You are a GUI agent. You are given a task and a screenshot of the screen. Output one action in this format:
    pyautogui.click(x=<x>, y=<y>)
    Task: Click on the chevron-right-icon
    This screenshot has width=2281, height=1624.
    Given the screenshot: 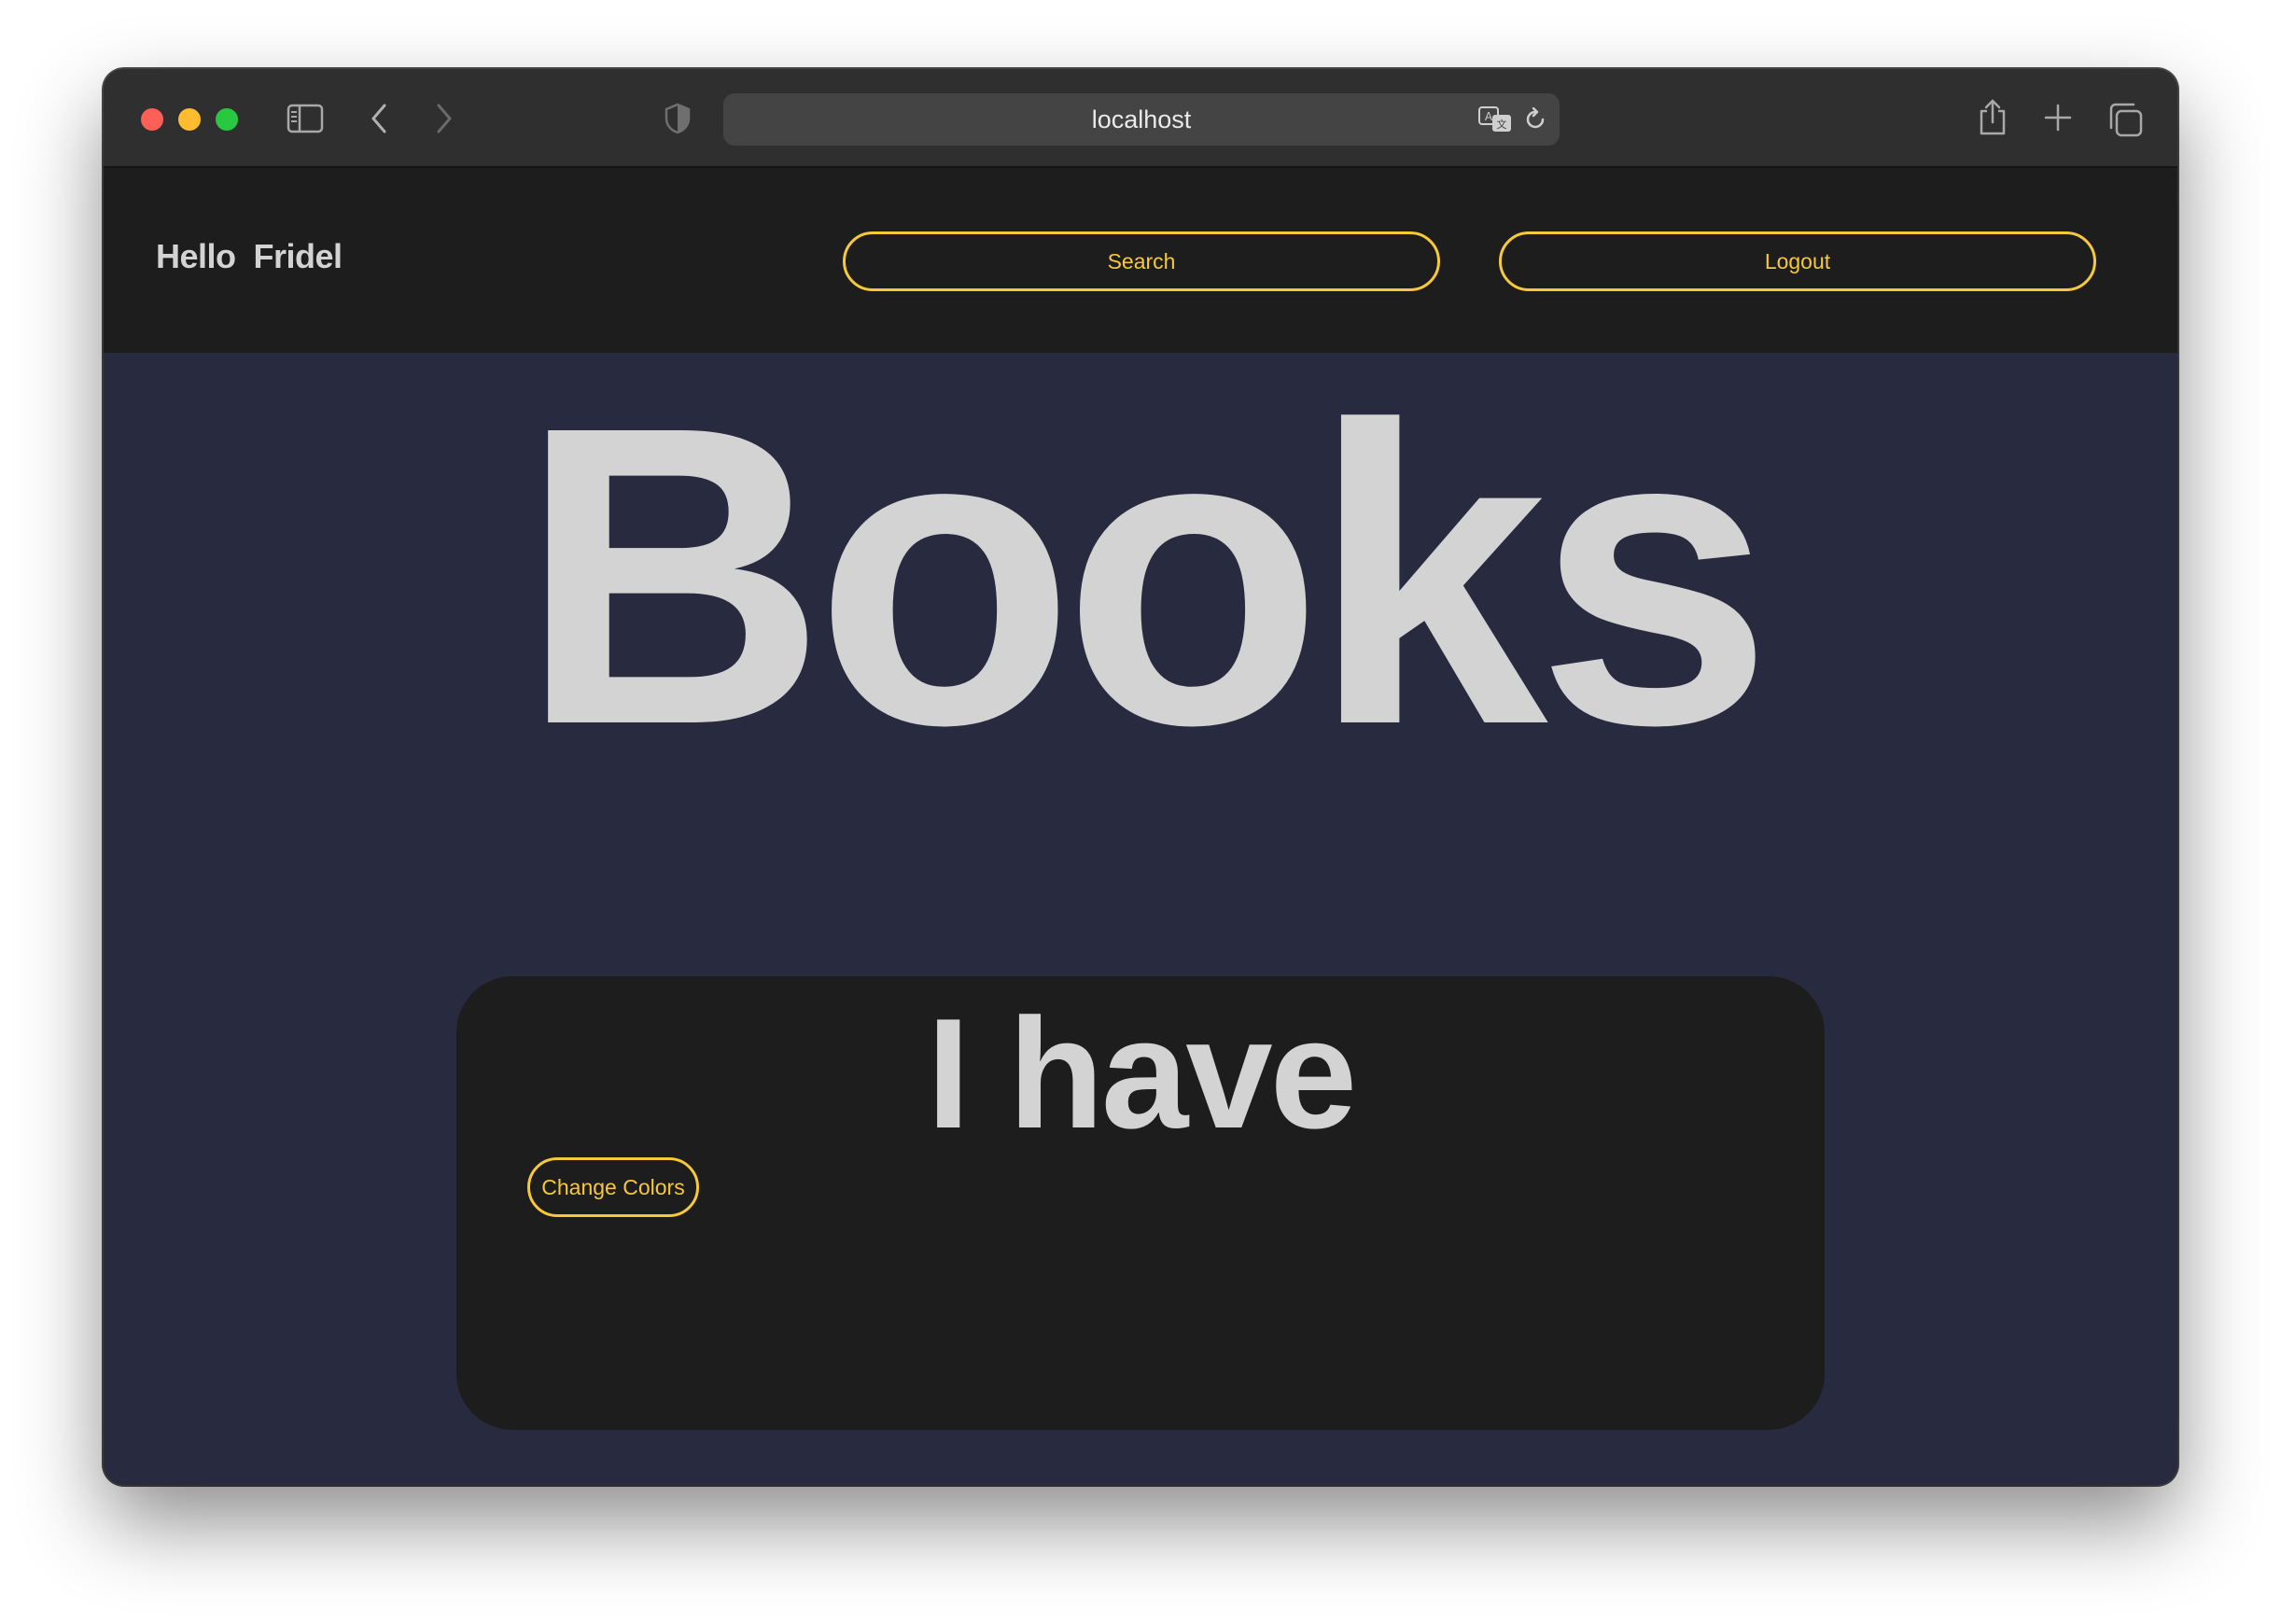 What is the action you would take?
    pyautogui.click(x=444, y=118)
    